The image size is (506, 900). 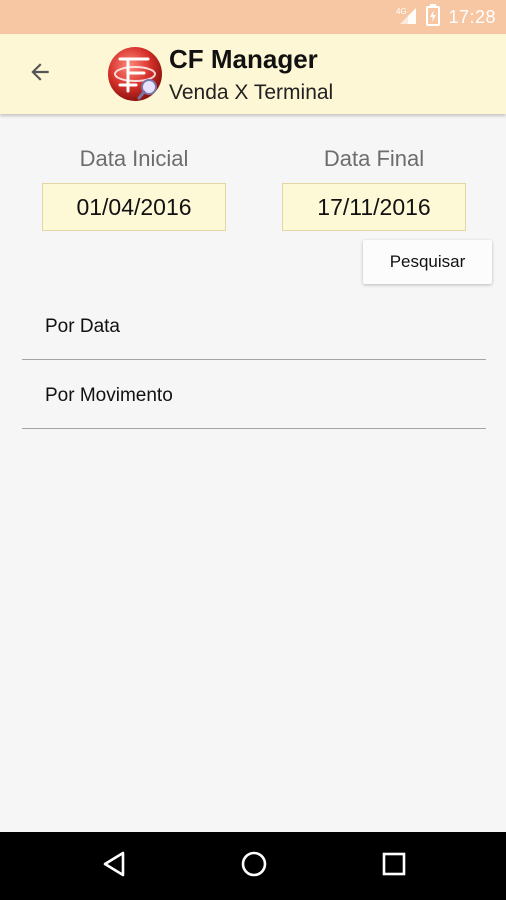 What do you see at coordinates (407, 17) in the screenshot?
I see `cell-signal-icon: 4G` at bounding box center [407, 17].